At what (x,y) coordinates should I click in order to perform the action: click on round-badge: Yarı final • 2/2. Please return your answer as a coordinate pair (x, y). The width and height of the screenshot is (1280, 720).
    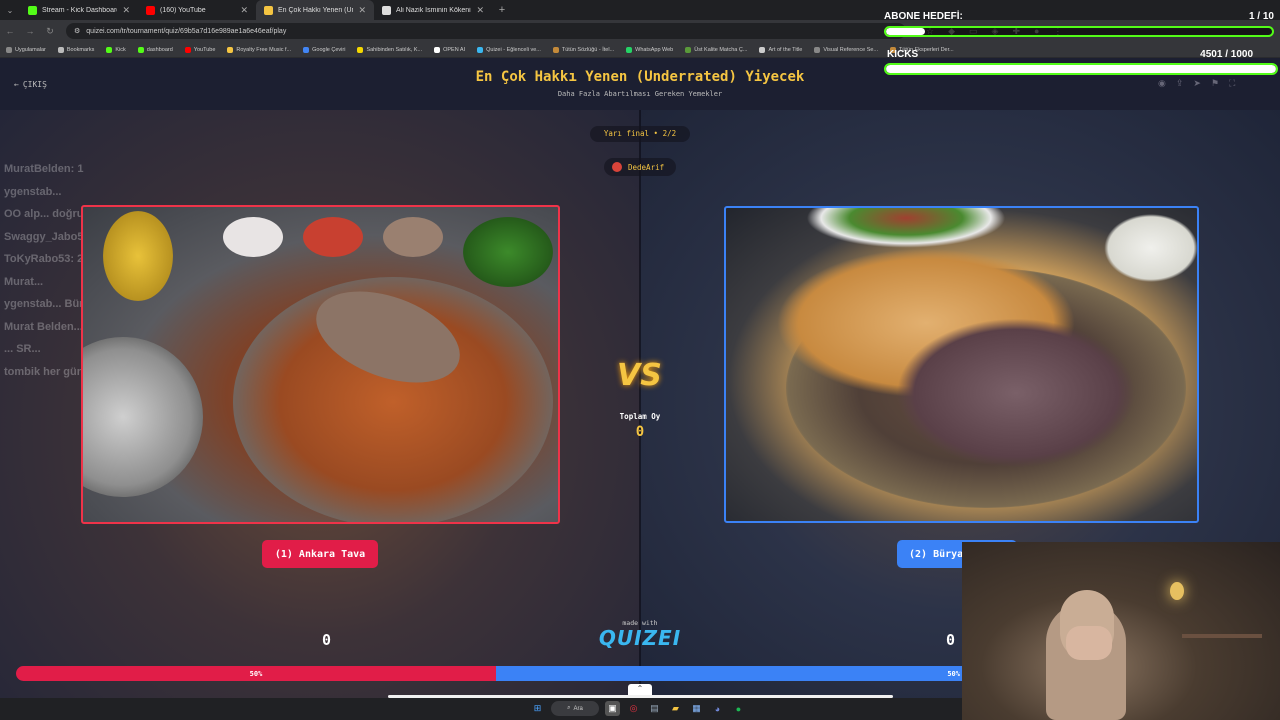
    Looking at the image, I should click on (640, 134).